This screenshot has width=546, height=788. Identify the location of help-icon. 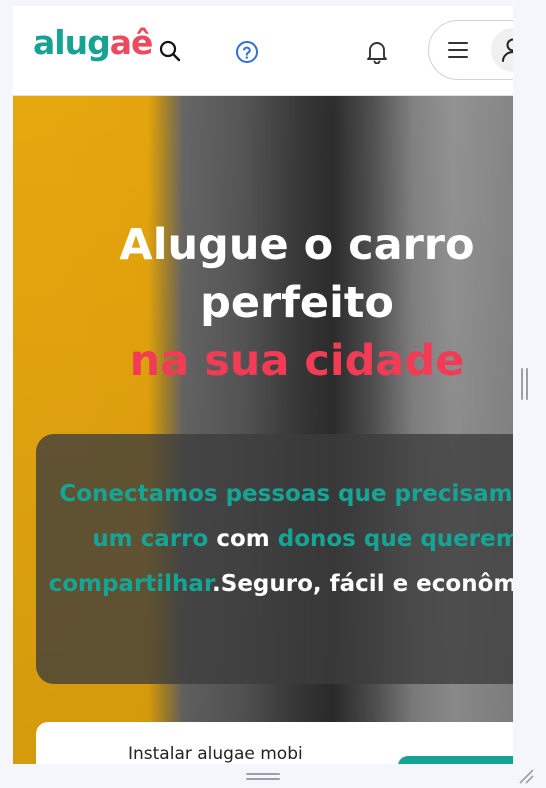
(247, 52).